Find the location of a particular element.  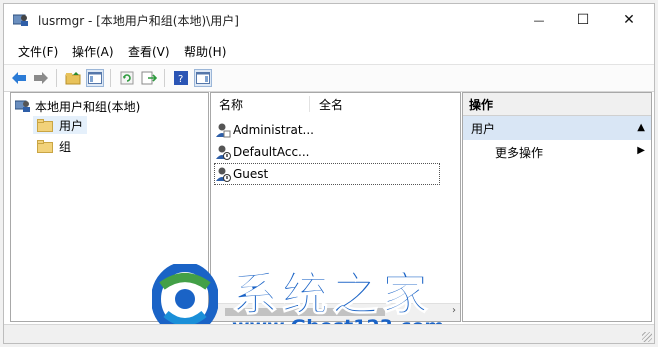

more-actions-item: 更多操作 ▶ is located at coordinates (557, 152).